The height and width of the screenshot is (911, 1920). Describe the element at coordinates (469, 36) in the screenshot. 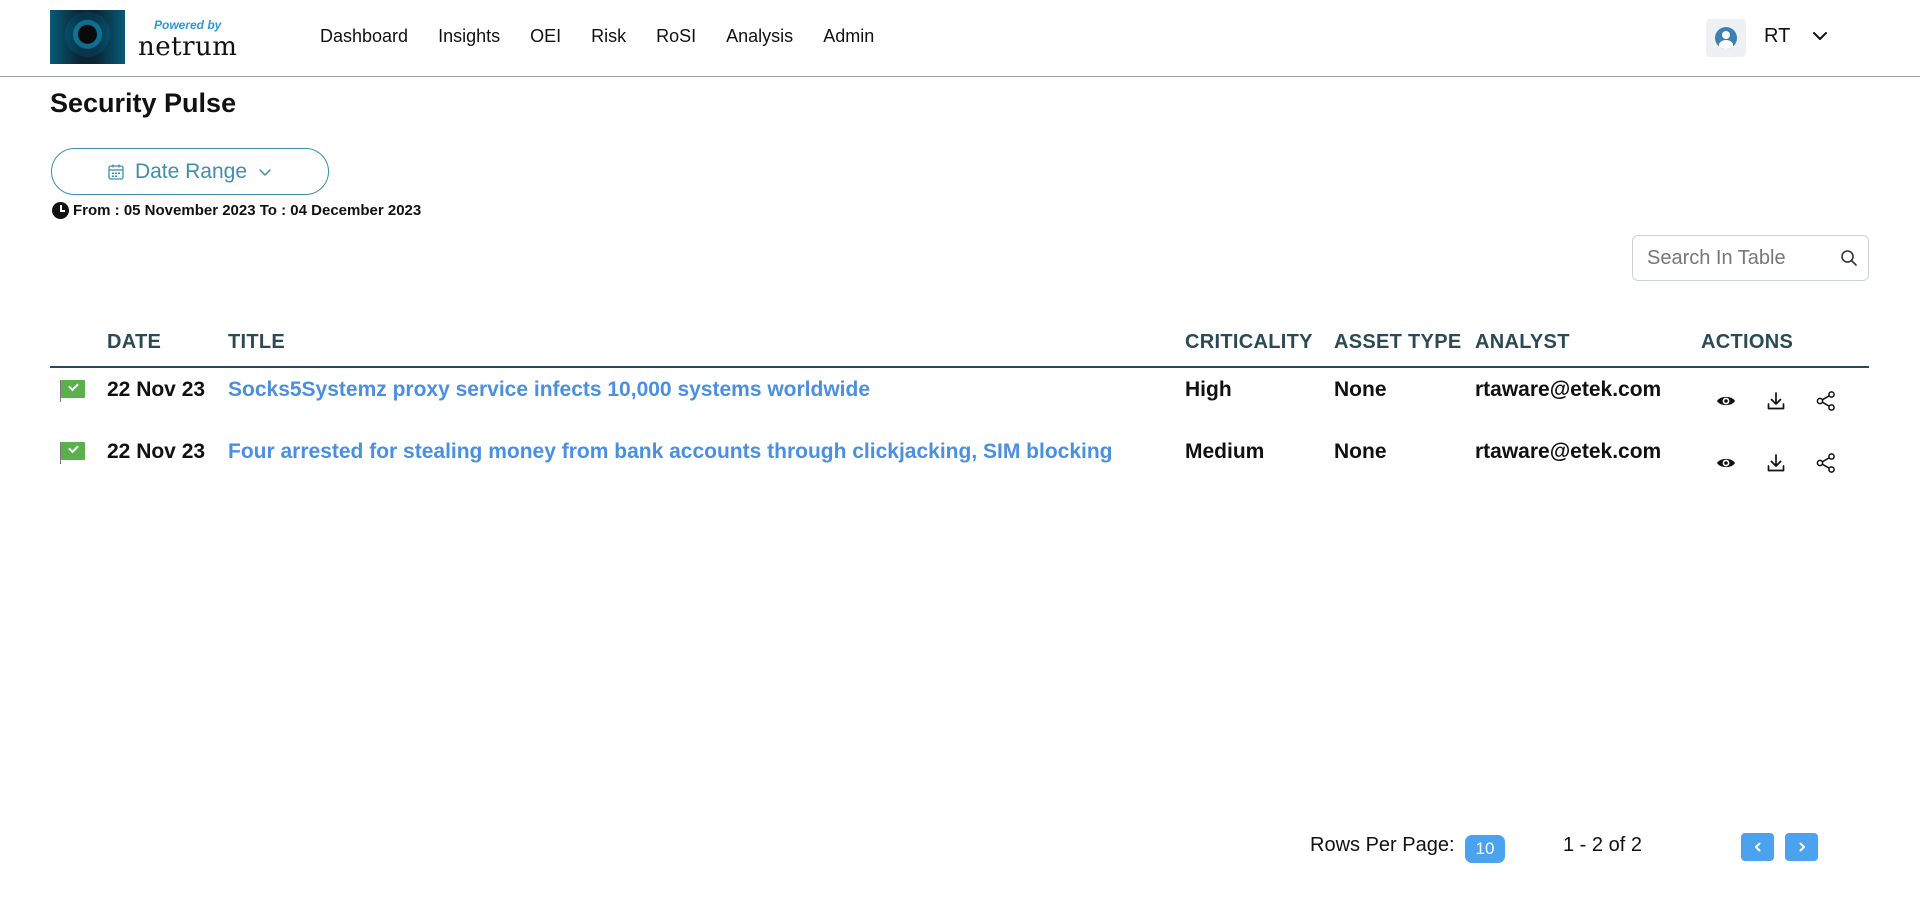

I see `nav-insights: Insights` at that location.